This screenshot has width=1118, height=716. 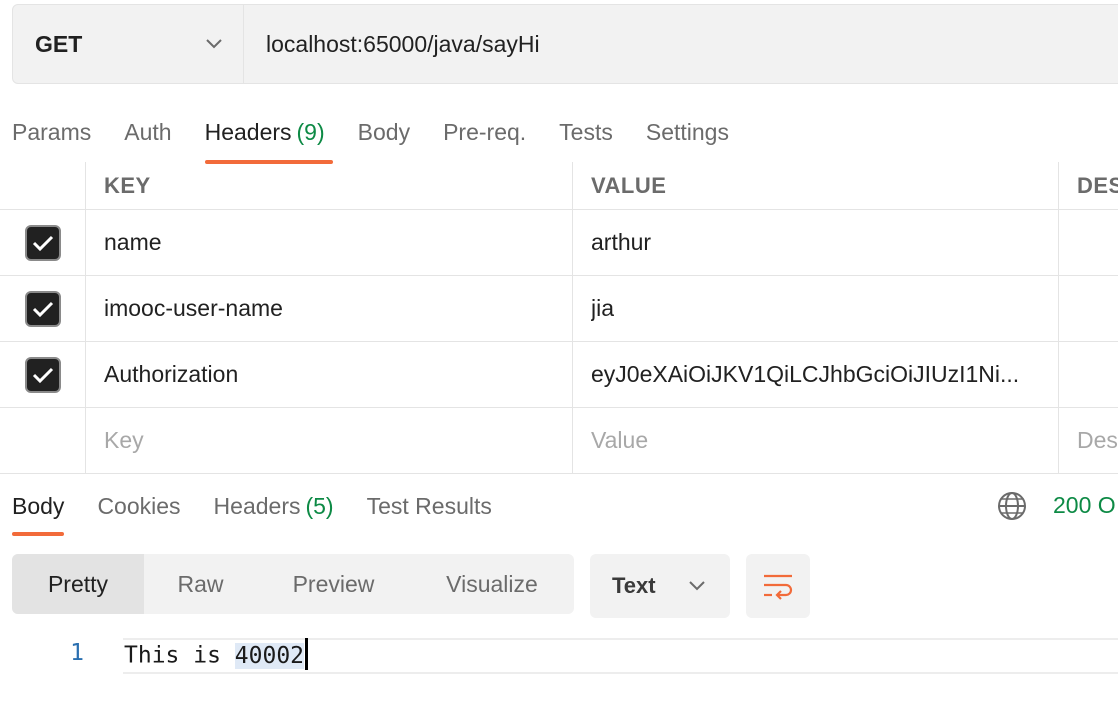 I want to click on tab-pre-request: Pre-req., so click(x=484, y=132).